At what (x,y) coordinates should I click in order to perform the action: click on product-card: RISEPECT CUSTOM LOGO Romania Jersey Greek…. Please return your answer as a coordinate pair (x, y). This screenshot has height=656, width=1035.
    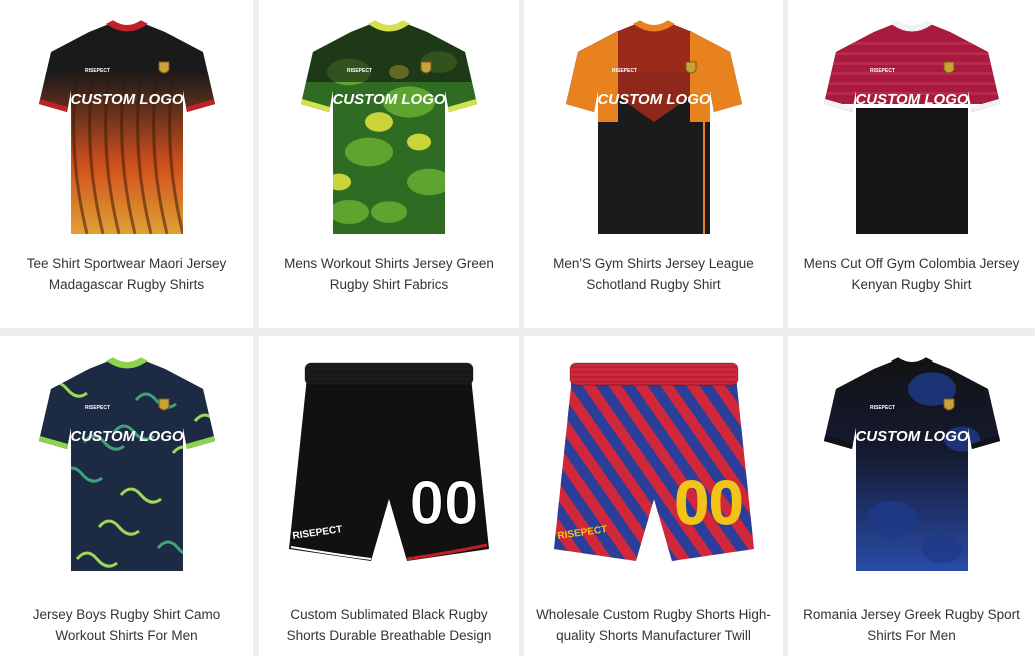
    Looking at the image, I should click on (911, 496).